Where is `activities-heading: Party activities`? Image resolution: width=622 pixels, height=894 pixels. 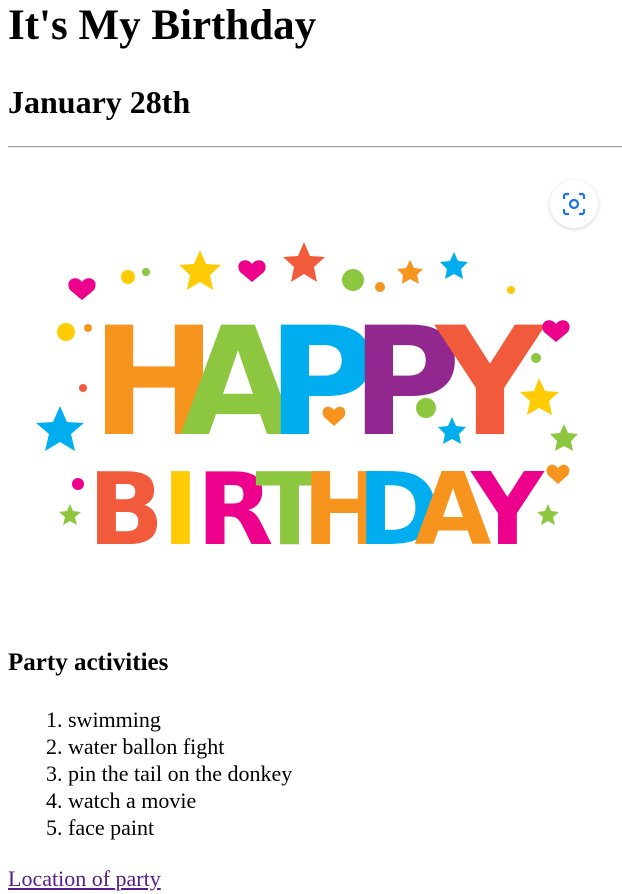
activities-heading: Party activities is located at coordinates (88, 662).